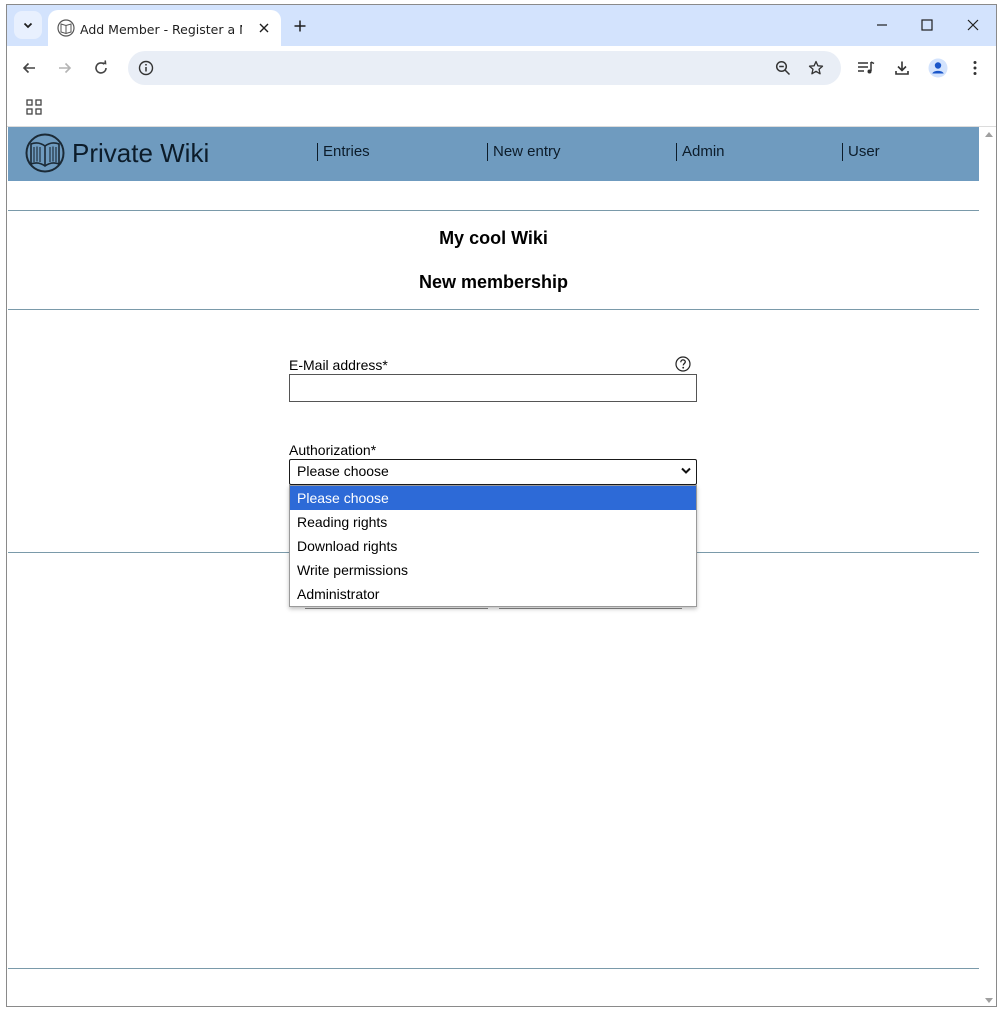 This screenshot has width=1003, height=1013. I want to click on option-write-permissions: Write permissions, so click(493, 570).